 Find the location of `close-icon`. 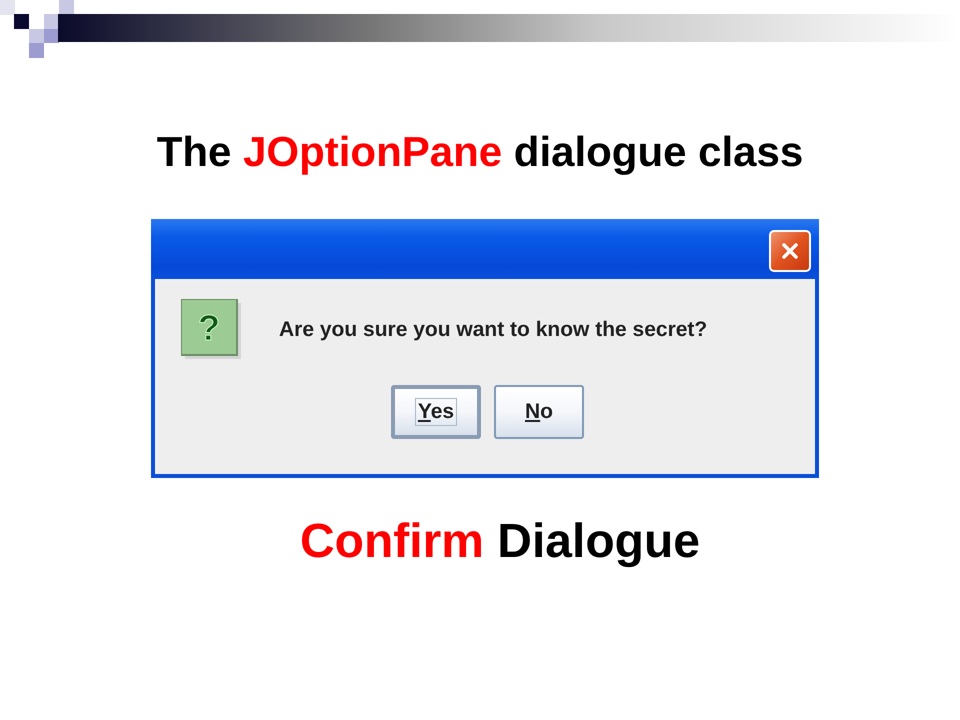

close-icon is located at coordinates (790, 251).